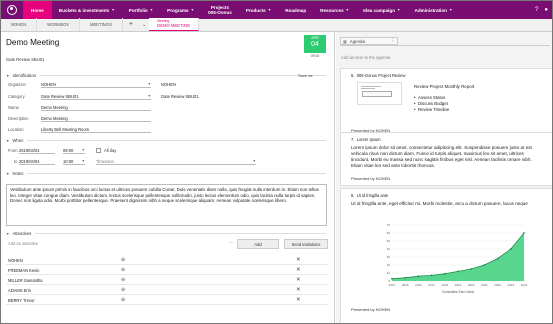 The height and width of the screenshot is (324, 553). Describe the element at coordinates (60, 96) in the screenshot. I see `category-value: Gate Review SBU01` at that location.